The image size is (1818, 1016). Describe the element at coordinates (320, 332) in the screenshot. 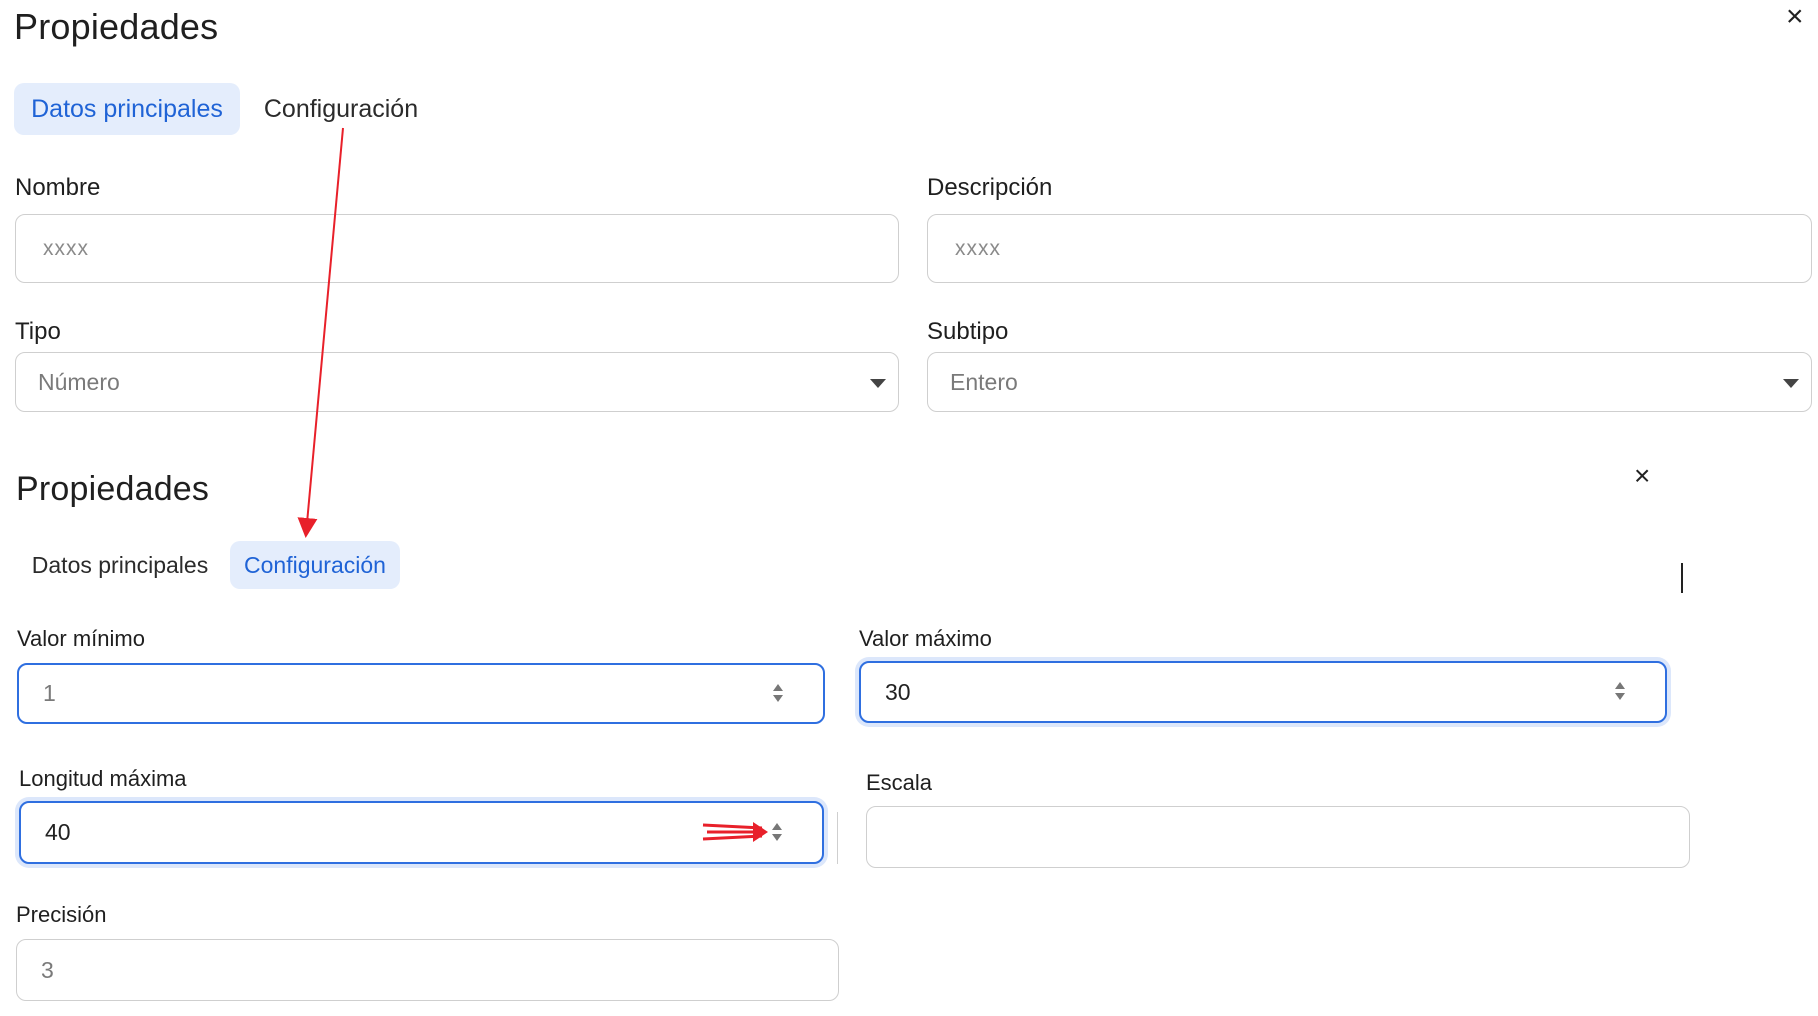

I see `annotation-arrow` at that location.